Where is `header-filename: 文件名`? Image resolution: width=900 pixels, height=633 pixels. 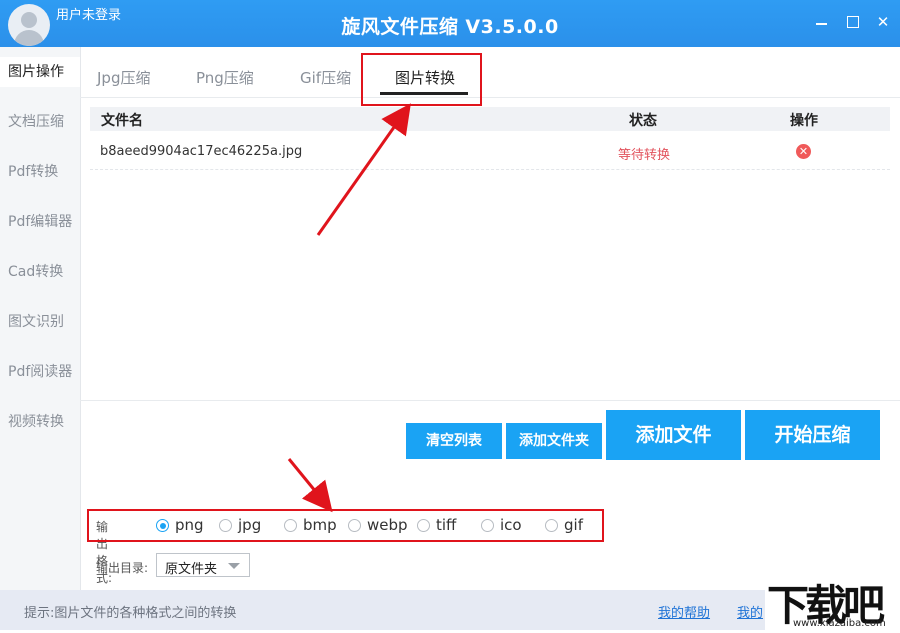
header-filename: 文件名 is located at coordinates (122, 121).